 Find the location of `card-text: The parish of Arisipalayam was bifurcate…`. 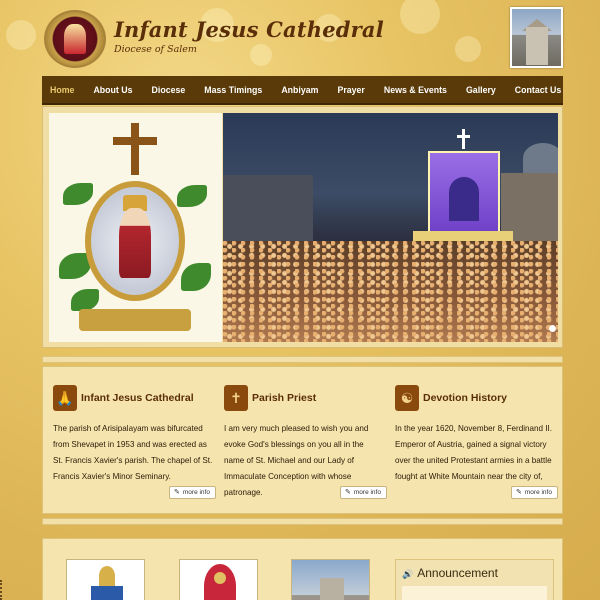

card-text: The parish of Arisipalayam was bifurcate… is located at coordinates (133, 452).